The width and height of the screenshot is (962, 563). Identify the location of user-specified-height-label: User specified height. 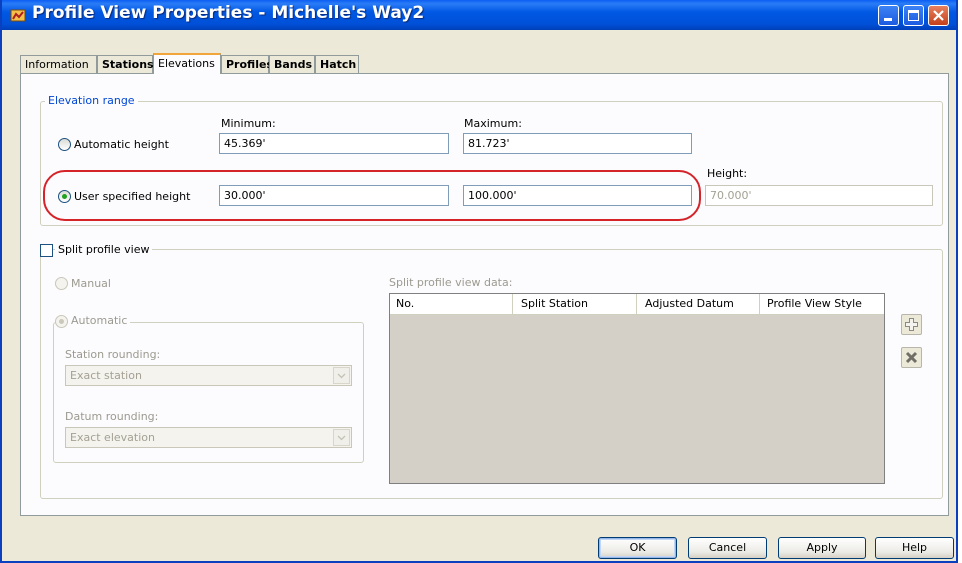
(132, 196).